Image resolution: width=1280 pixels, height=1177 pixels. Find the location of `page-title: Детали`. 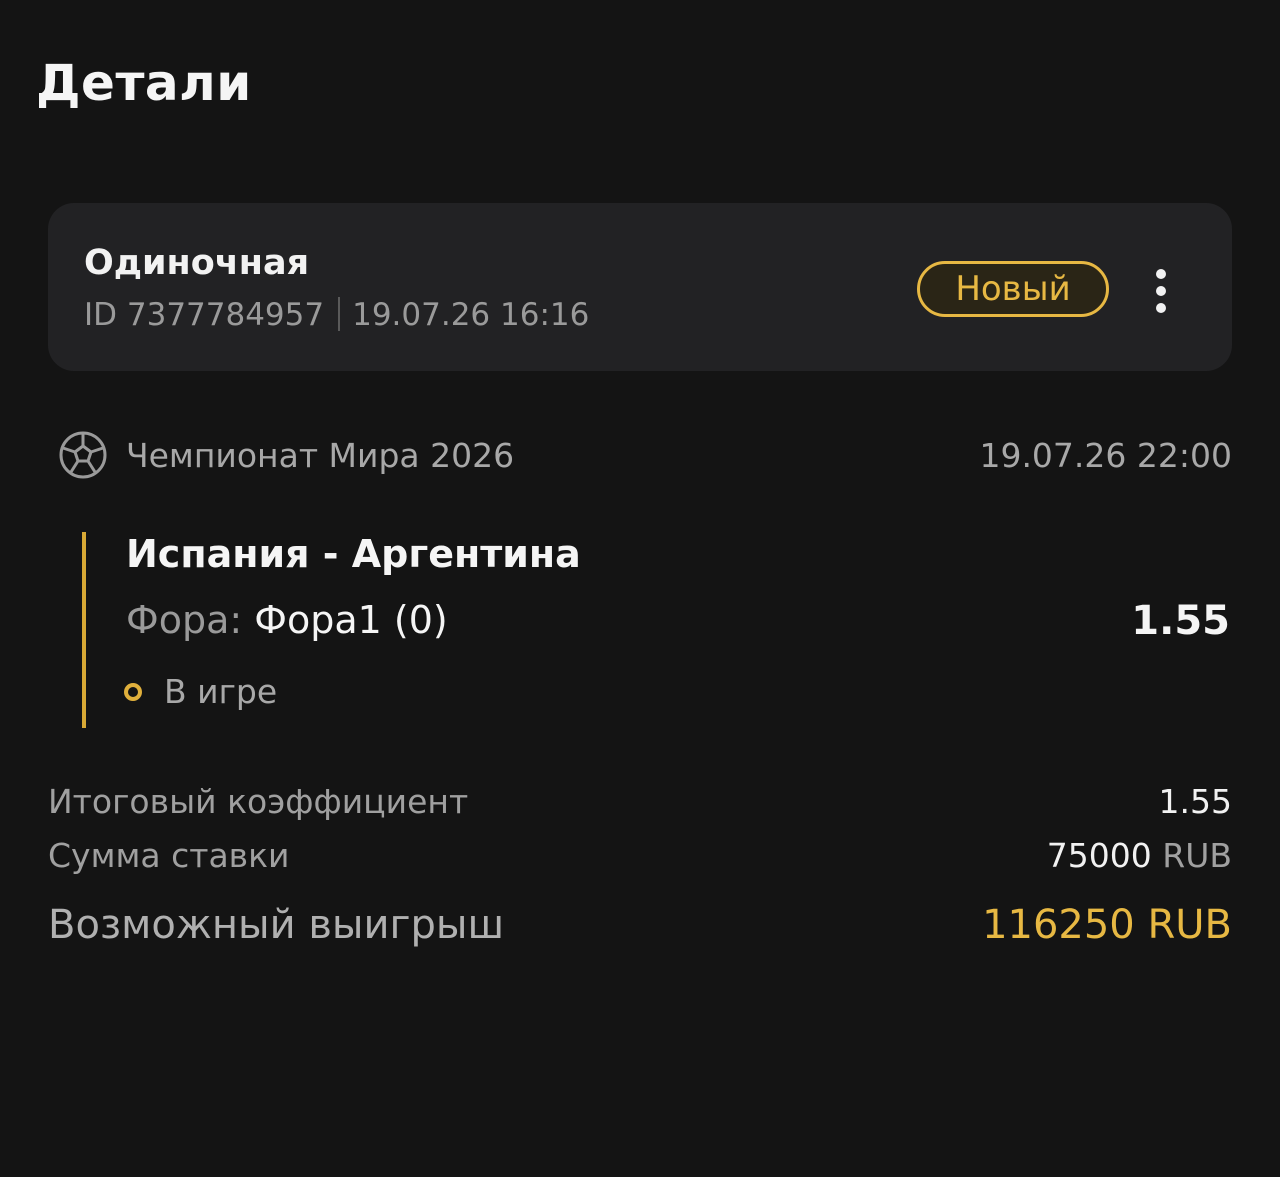

page-title: Детали is located at coordinates (144, 83).